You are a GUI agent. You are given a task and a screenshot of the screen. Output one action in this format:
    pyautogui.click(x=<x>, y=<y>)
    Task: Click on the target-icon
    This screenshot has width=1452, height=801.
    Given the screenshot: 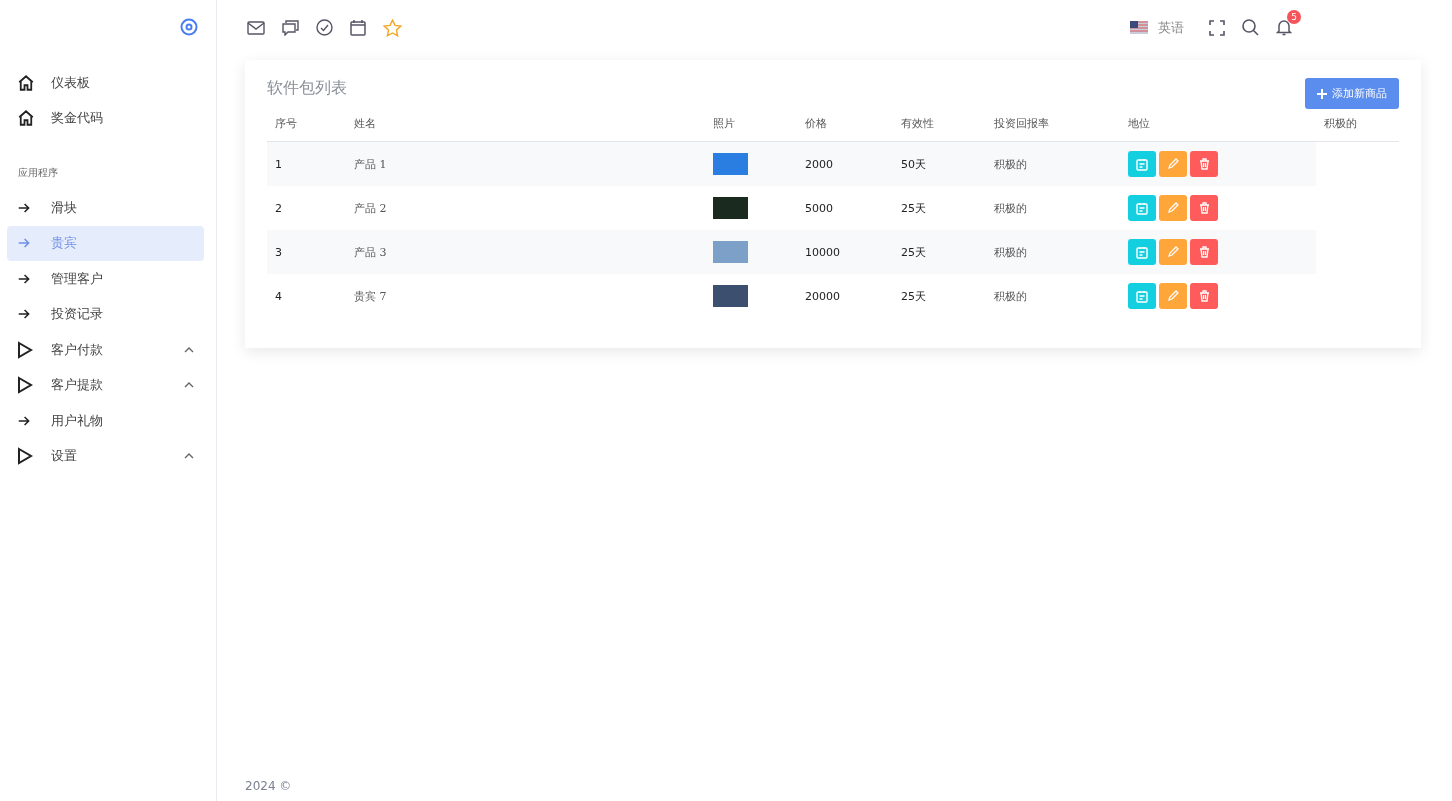 What is the action you would take?
    pyautogui.click(x=189, y=27)
    